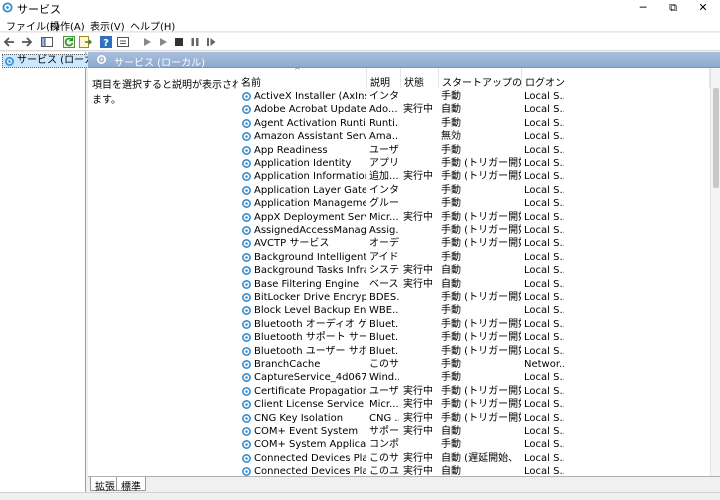  I want to click on main-pane-title: サービス (ローカル), so click(159, 63).